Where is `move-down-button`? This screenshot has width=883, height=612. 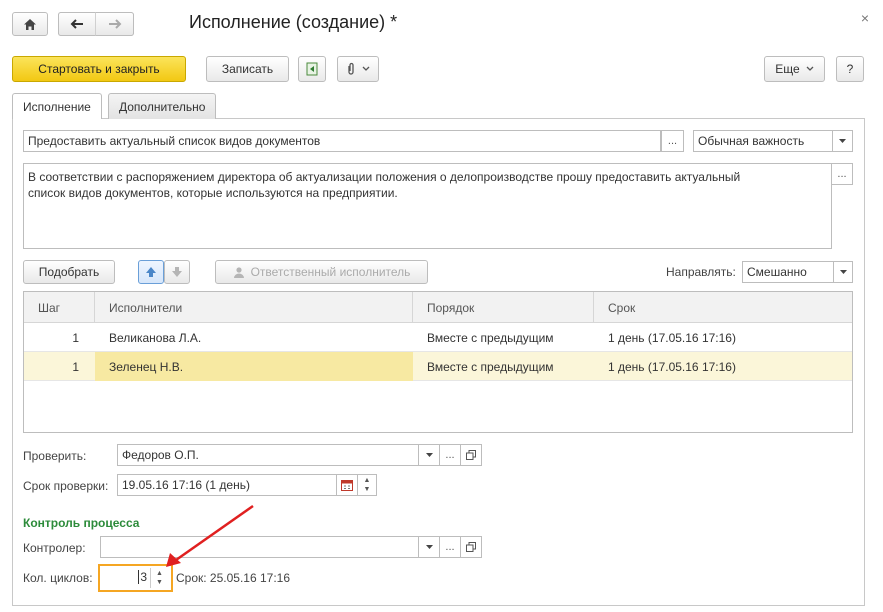 move-down-button is located at coordinates (177, 272).